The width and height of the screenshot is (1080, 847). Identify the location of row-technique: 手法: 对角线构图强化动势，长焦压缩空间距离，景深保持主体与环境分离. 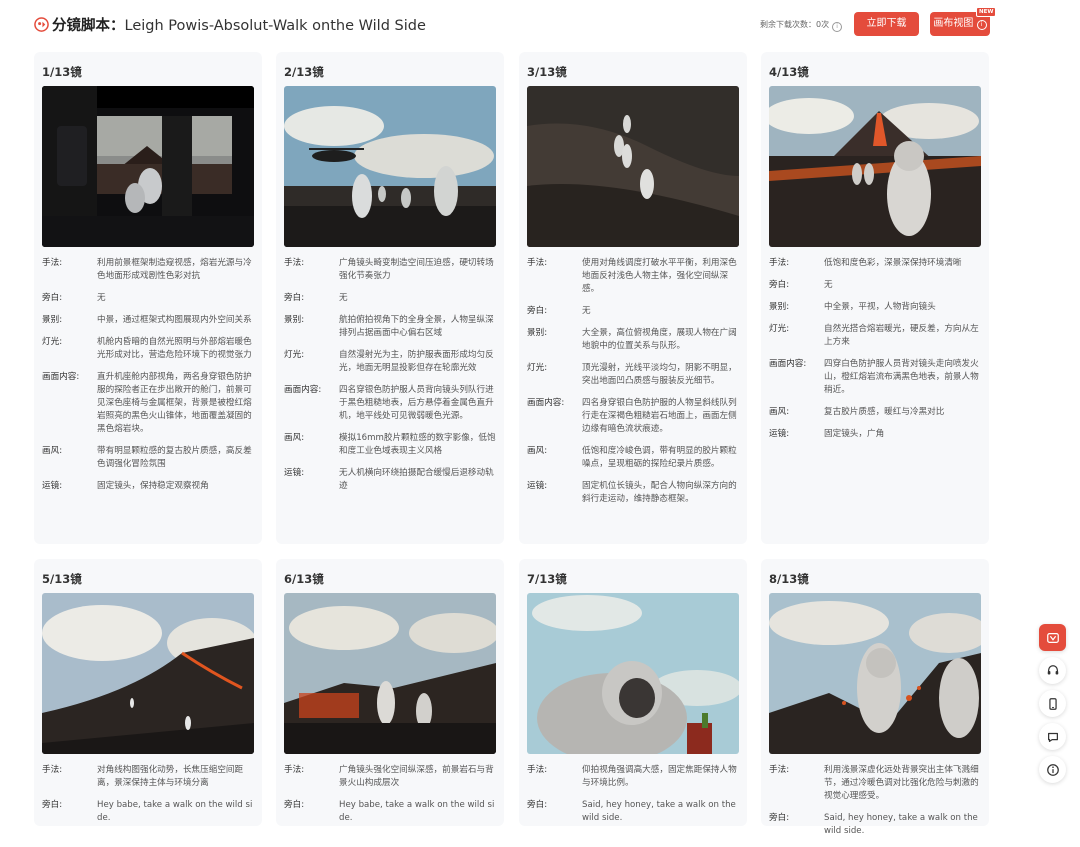
(148, 777).